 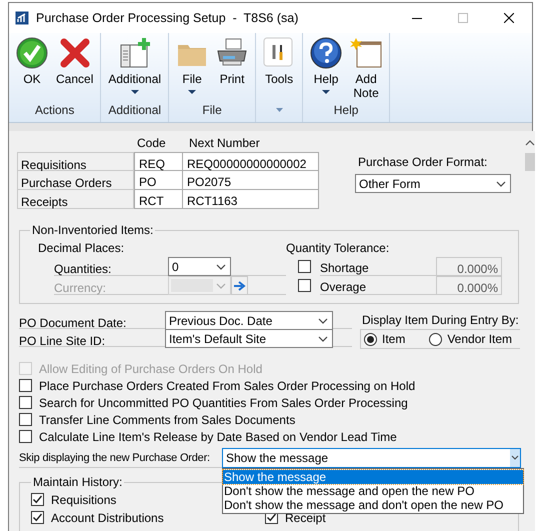 I want to click on group-title: Maintain History:, so click(x=78, y=482).